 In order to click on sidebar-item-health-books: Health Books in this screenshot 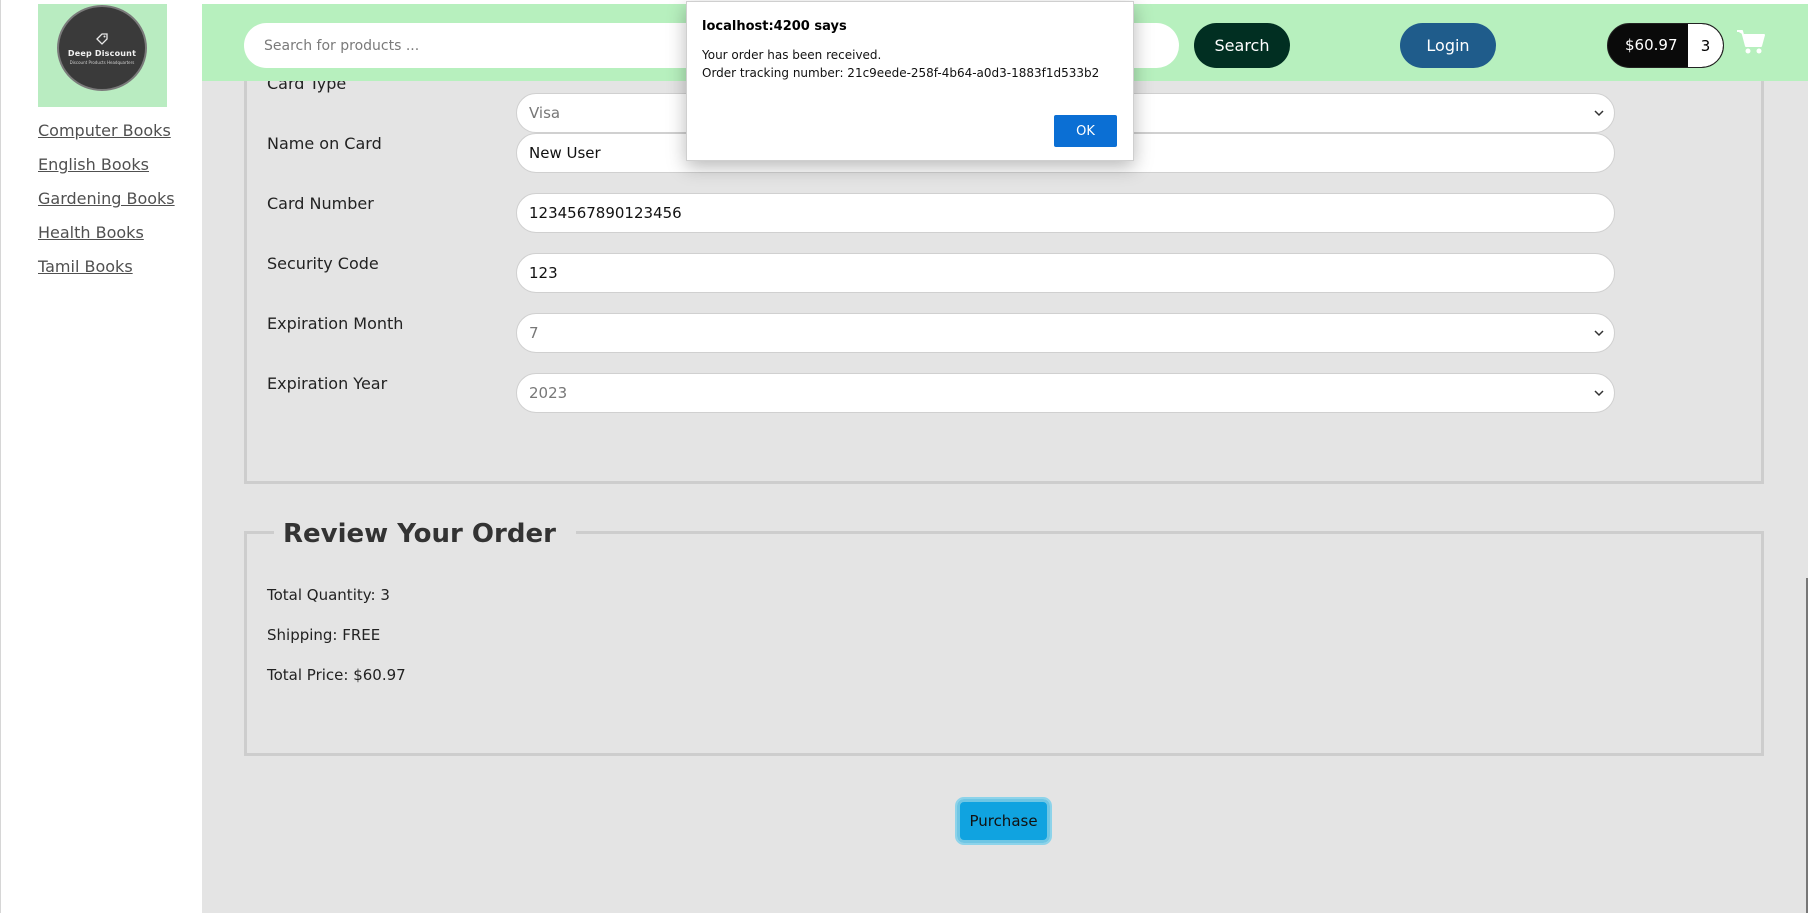, I will do `click(106, 240)`.